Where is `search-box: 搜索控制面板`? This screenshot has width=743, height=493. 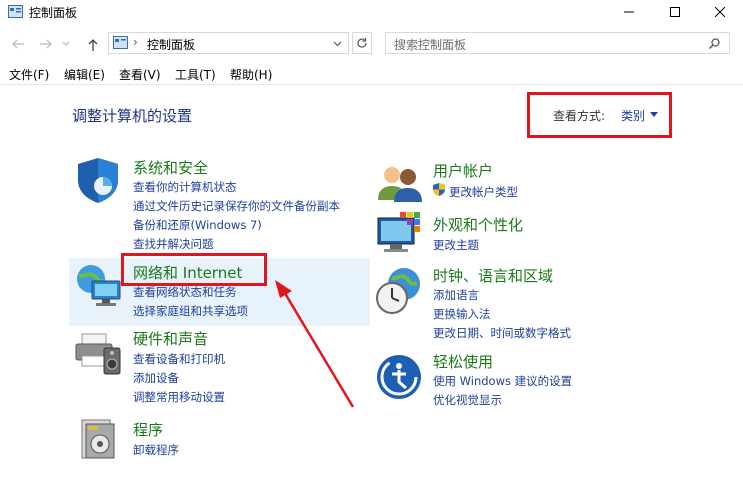
search-box: 搜索控制面板 is located at coordinates (557, 43).